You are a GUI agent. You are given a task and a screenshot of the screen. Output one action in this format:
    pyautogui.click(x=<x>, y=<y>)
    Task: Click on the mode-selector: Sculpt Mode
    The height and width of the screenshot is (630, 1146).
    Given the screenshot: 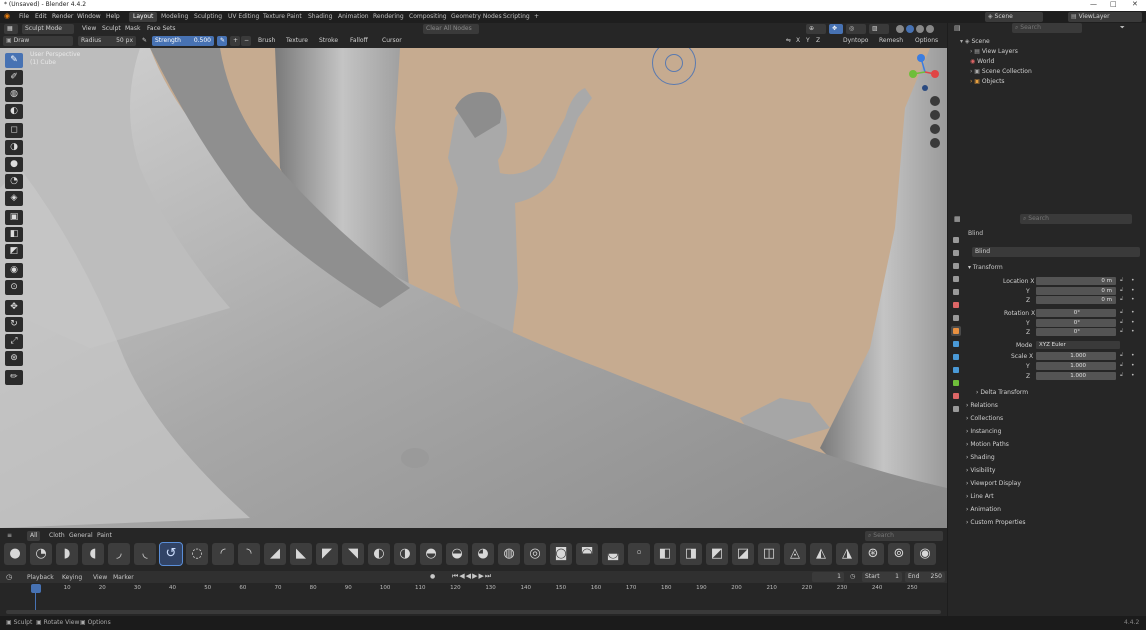 What is the action you would take?
    pyautogui.click(x=48, y=29)
    